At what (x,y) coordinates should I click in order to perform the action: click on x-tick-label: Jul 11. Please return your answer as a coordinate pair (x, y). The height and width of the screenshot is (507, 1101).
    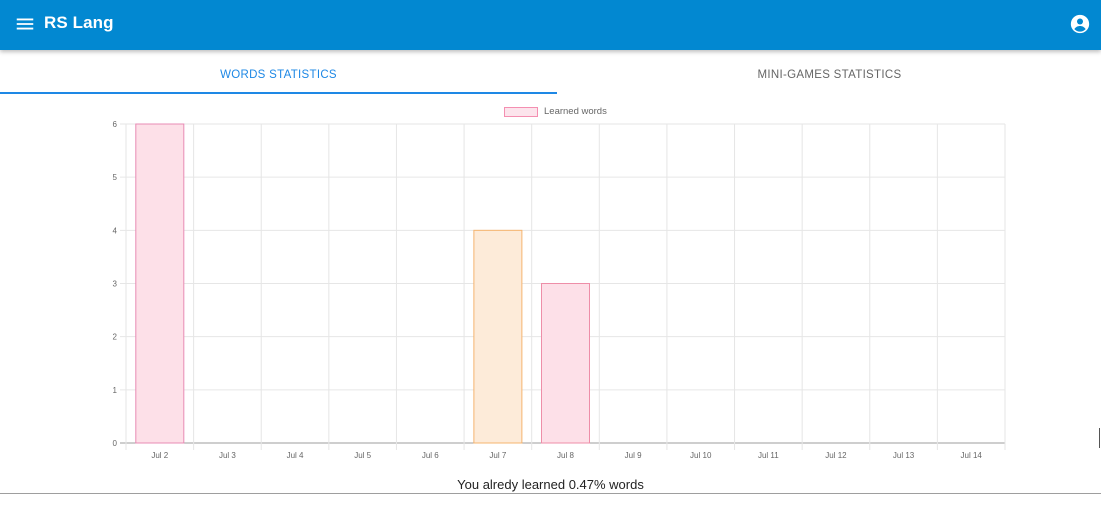
    Looking at the image, I should click on (768, 455).